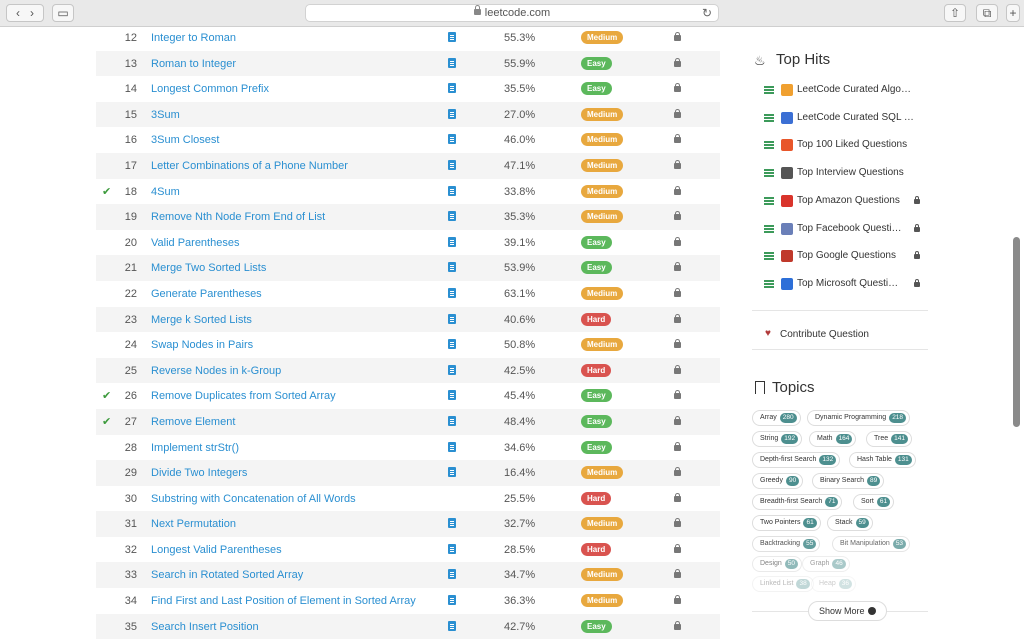 Image resolution: width=1024 pixels, height=640 pixels. I want to click on problem-title-link: Remove Nth Node From End of List, so click(238, 217).